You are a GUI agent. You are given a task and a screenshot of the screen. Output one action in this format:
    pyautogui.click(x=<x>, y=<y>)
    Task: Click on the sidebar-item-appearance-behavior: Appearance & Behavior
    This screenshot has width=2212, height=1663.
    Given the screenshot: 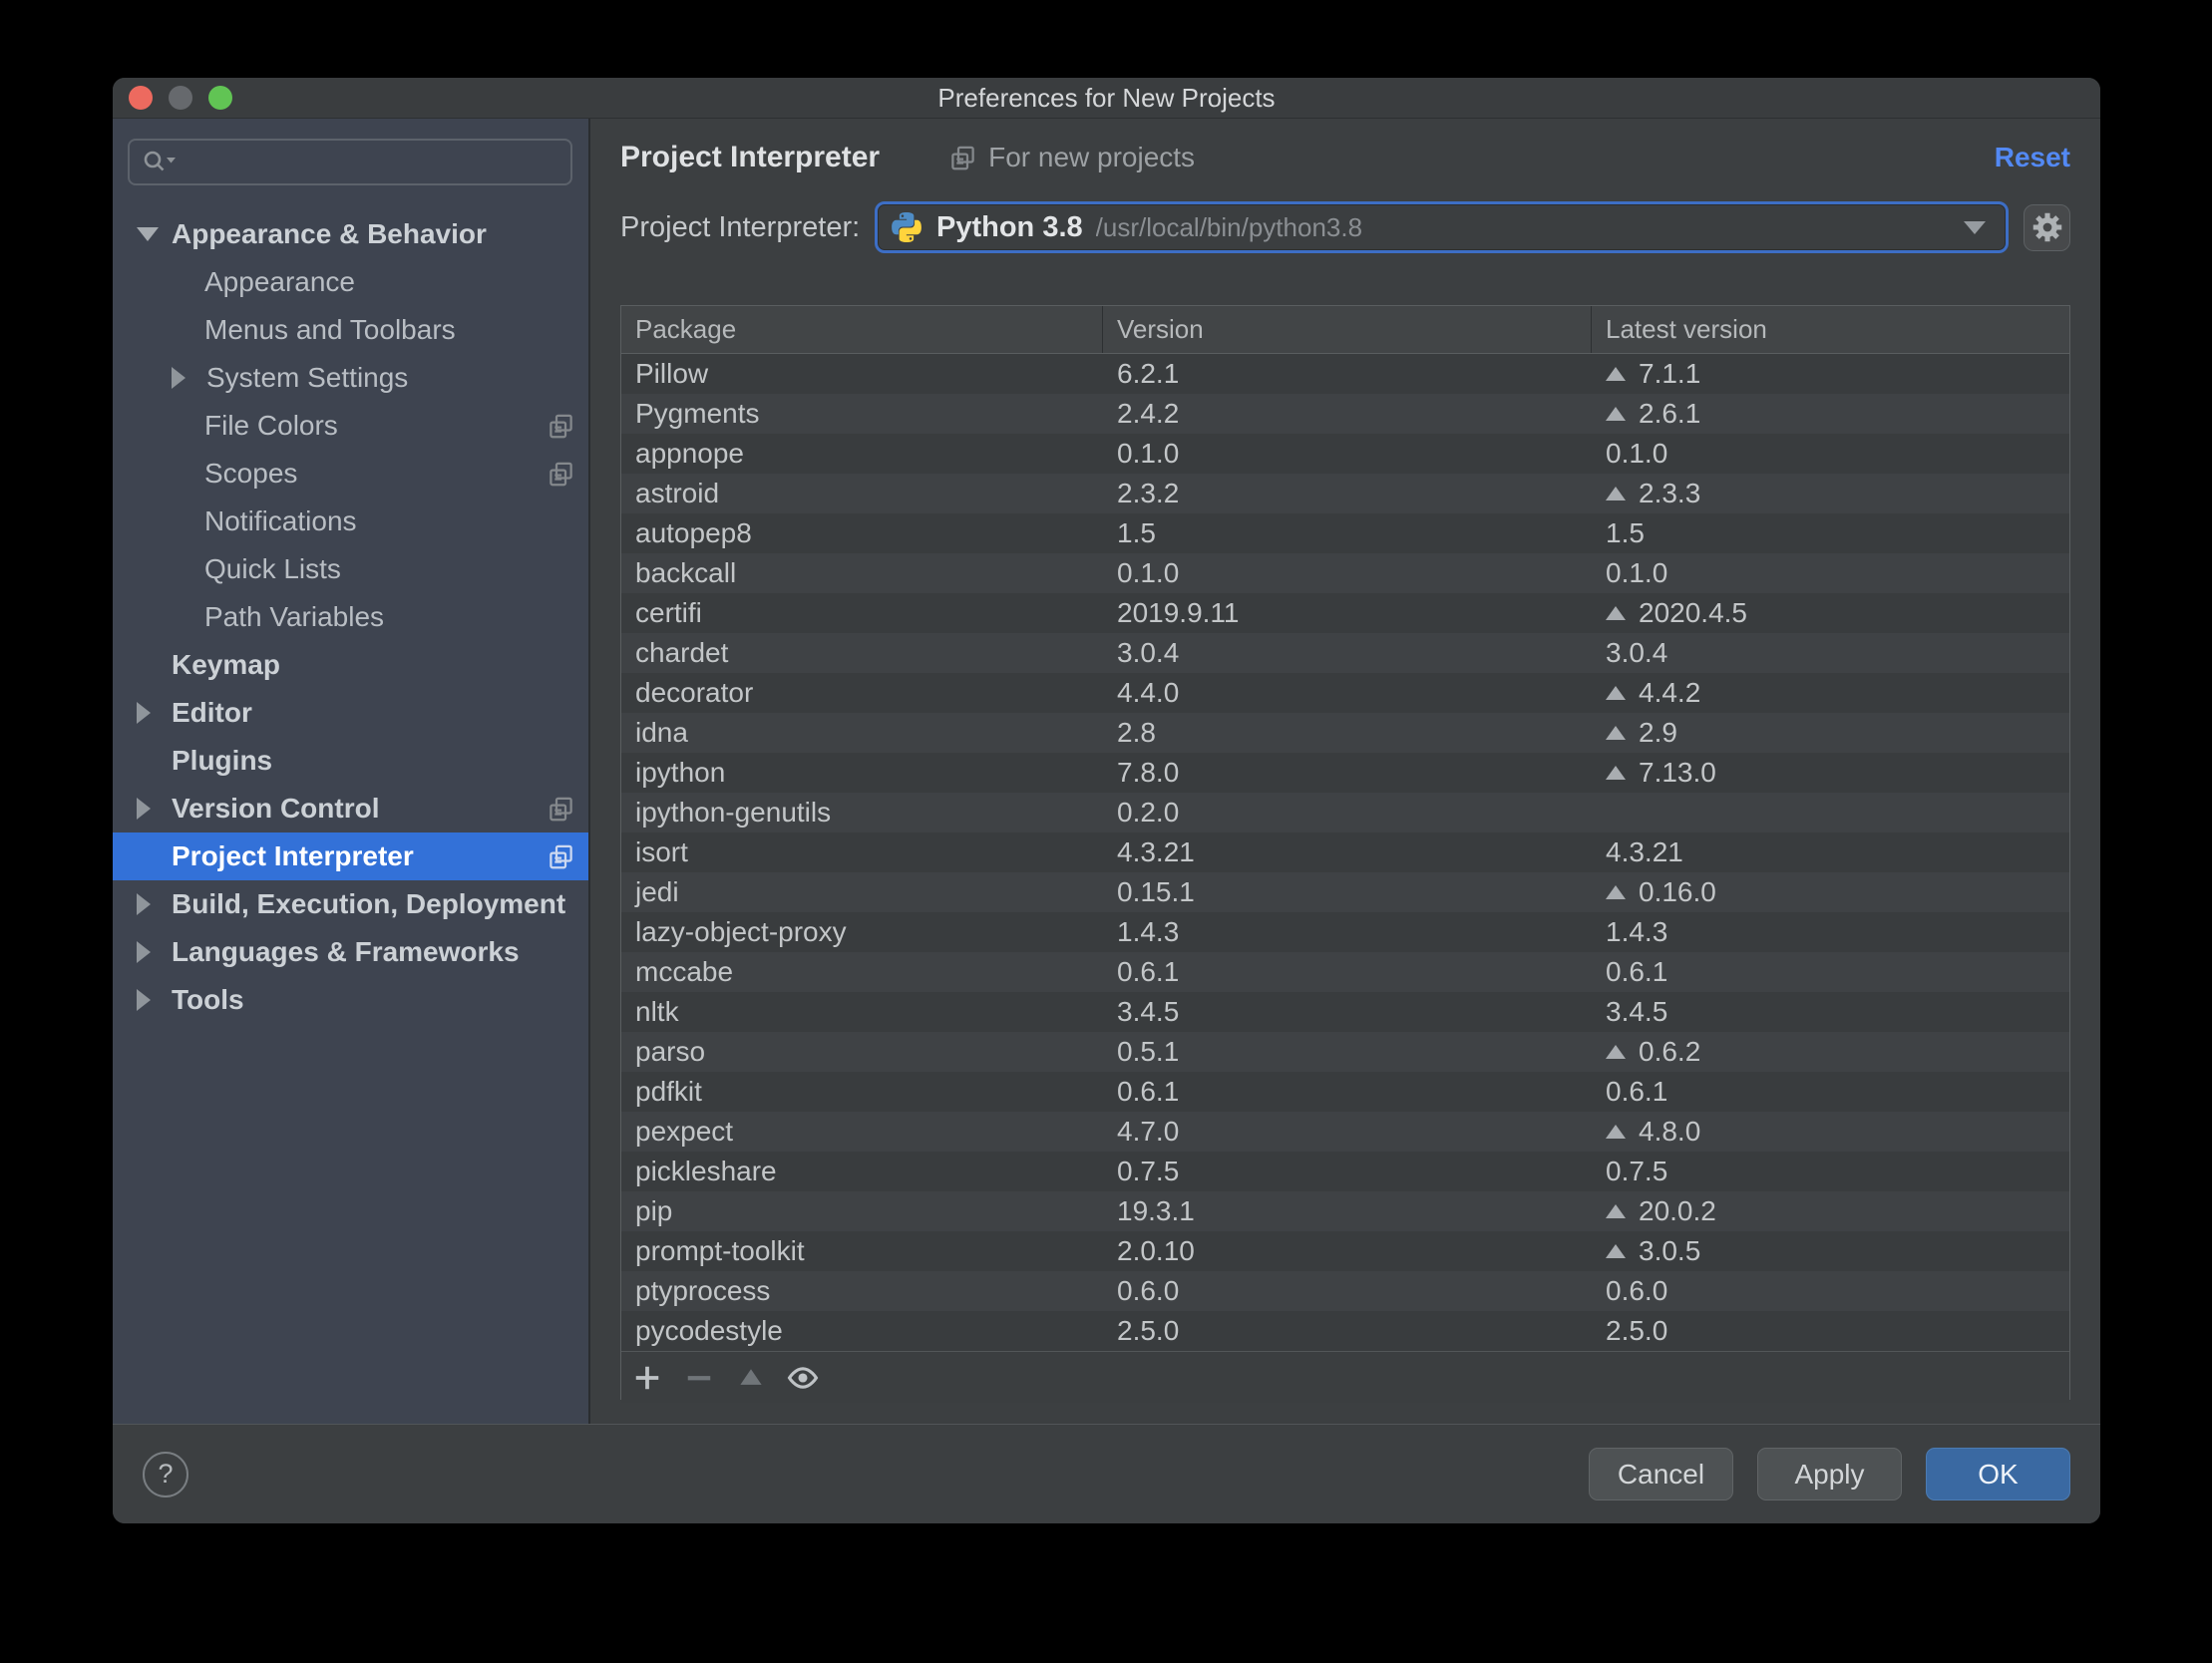 What is the action you would take?
    pyautogui.click(x=350, y=234)
    